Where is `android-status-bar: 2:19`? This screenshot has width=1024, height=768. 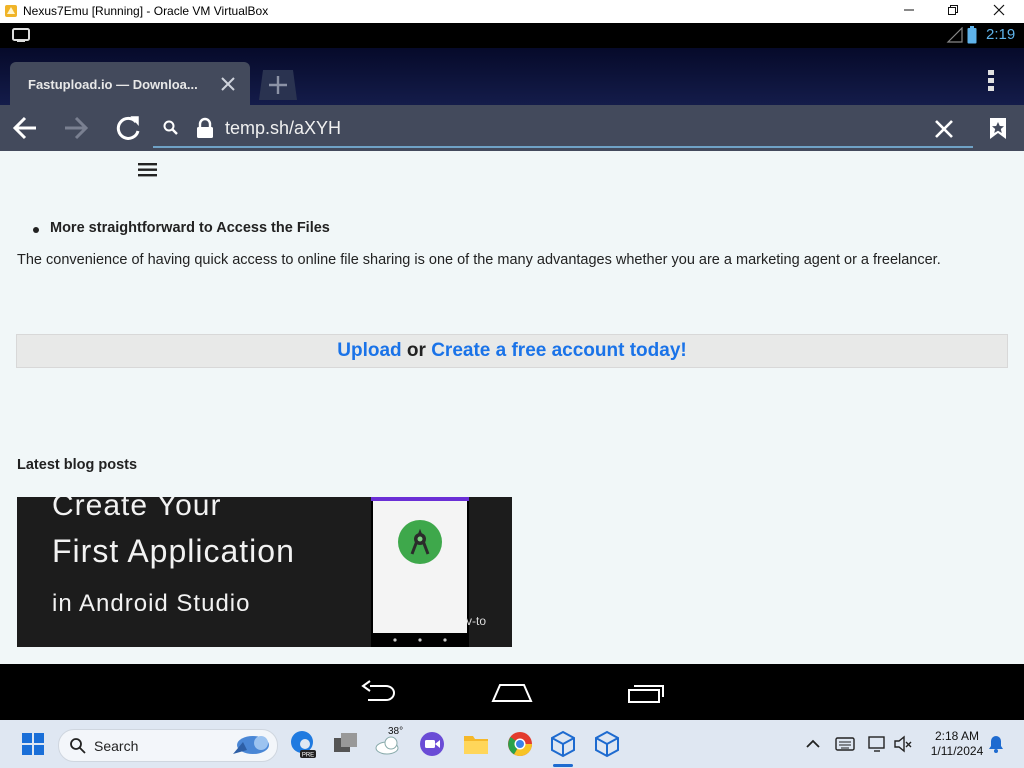 android-status-bar: 2:19 is located at coordinates (512, 35).